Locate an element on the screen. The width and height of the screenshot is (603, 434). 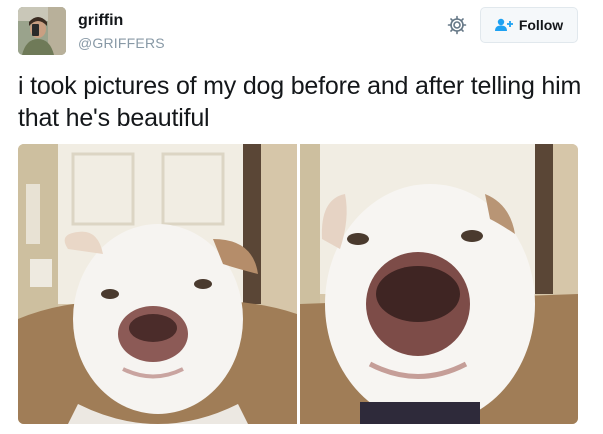
display-name: griffin is located at coordinates (100, 21).